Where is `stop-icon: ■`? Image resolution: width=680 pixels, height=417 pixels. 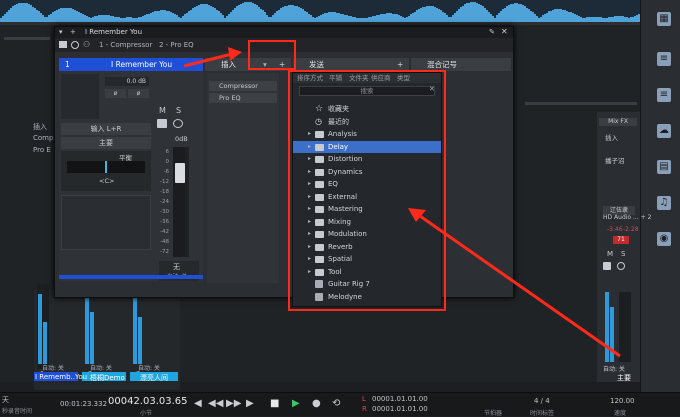
stop-icon: ■ is located at coordinates (274, 403).